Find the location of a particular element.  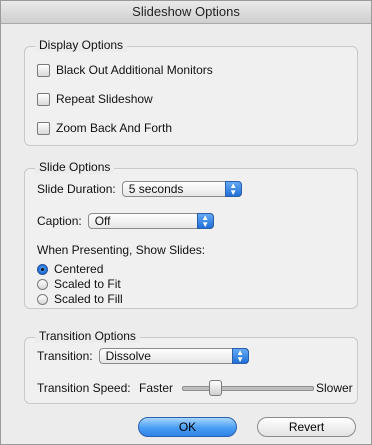

transition-speed-slider-thumb is located at coordinates (215, 388).